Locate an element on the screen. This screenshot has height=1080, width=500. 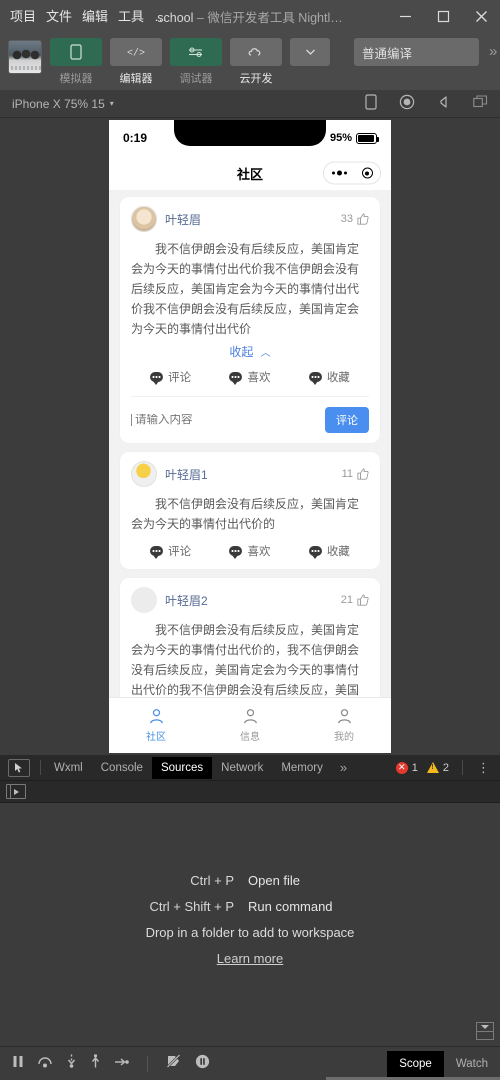
collapse-panel-icon is located at coordinates (485, 1031).